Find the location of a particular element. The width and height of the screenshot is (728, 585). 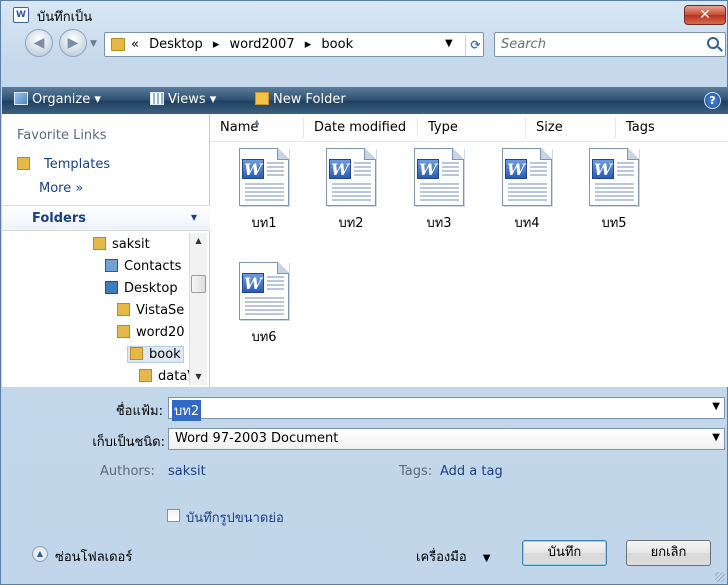

window-title: บันทึกเป็น is located at coordinates (65, 17).